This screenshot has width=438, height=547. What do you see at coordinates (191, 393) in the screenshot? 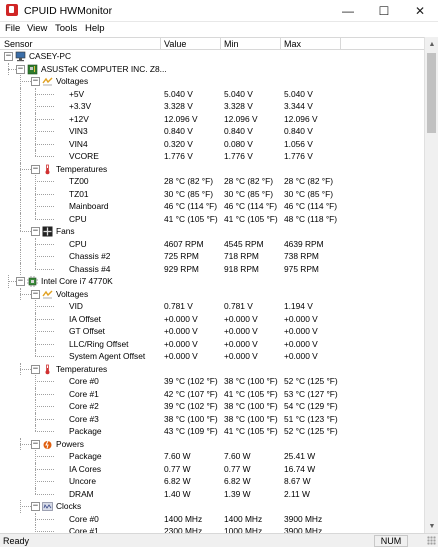
I see `sensor-value: 42 °C (107 °F)` at bounding box center [191, 393].